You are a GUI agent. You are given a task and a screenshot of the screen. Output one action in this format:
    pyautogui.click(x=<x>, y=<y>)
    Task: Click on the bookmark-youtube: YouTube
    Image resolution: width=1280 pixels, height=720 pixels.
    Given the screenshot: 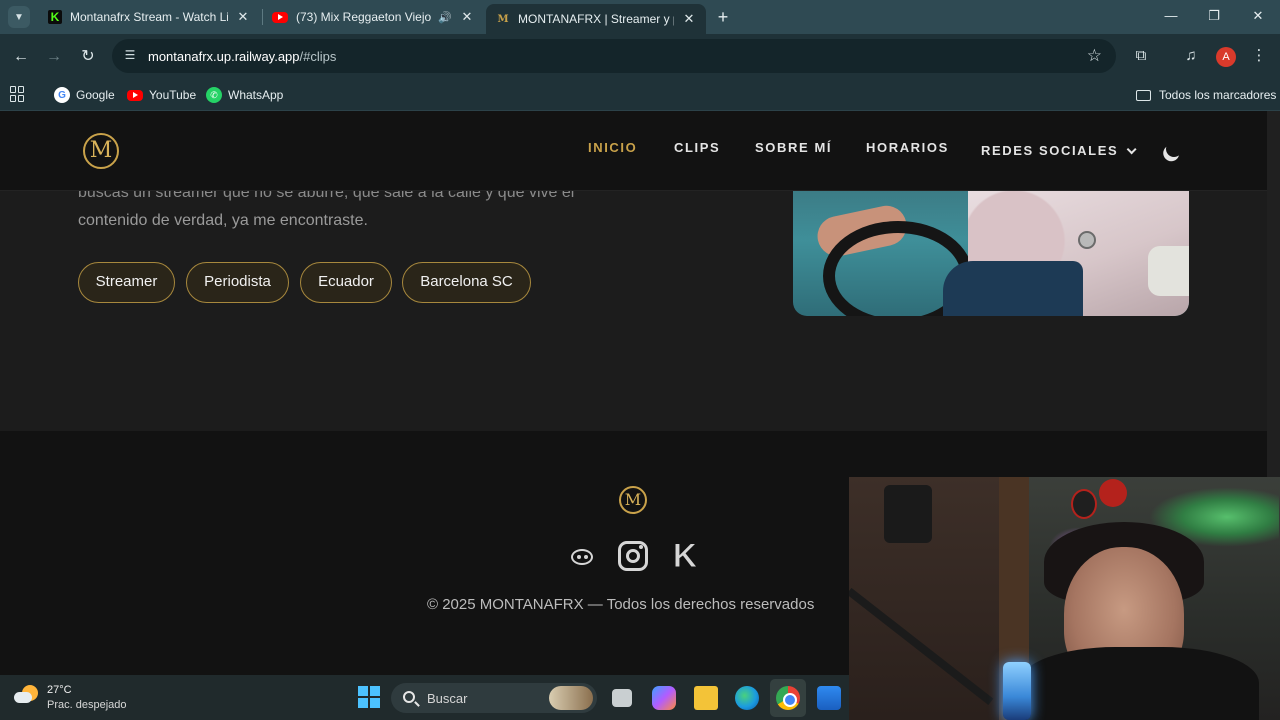 What is the action you would take?
    pyautogui.click(x=161, y=95)
    